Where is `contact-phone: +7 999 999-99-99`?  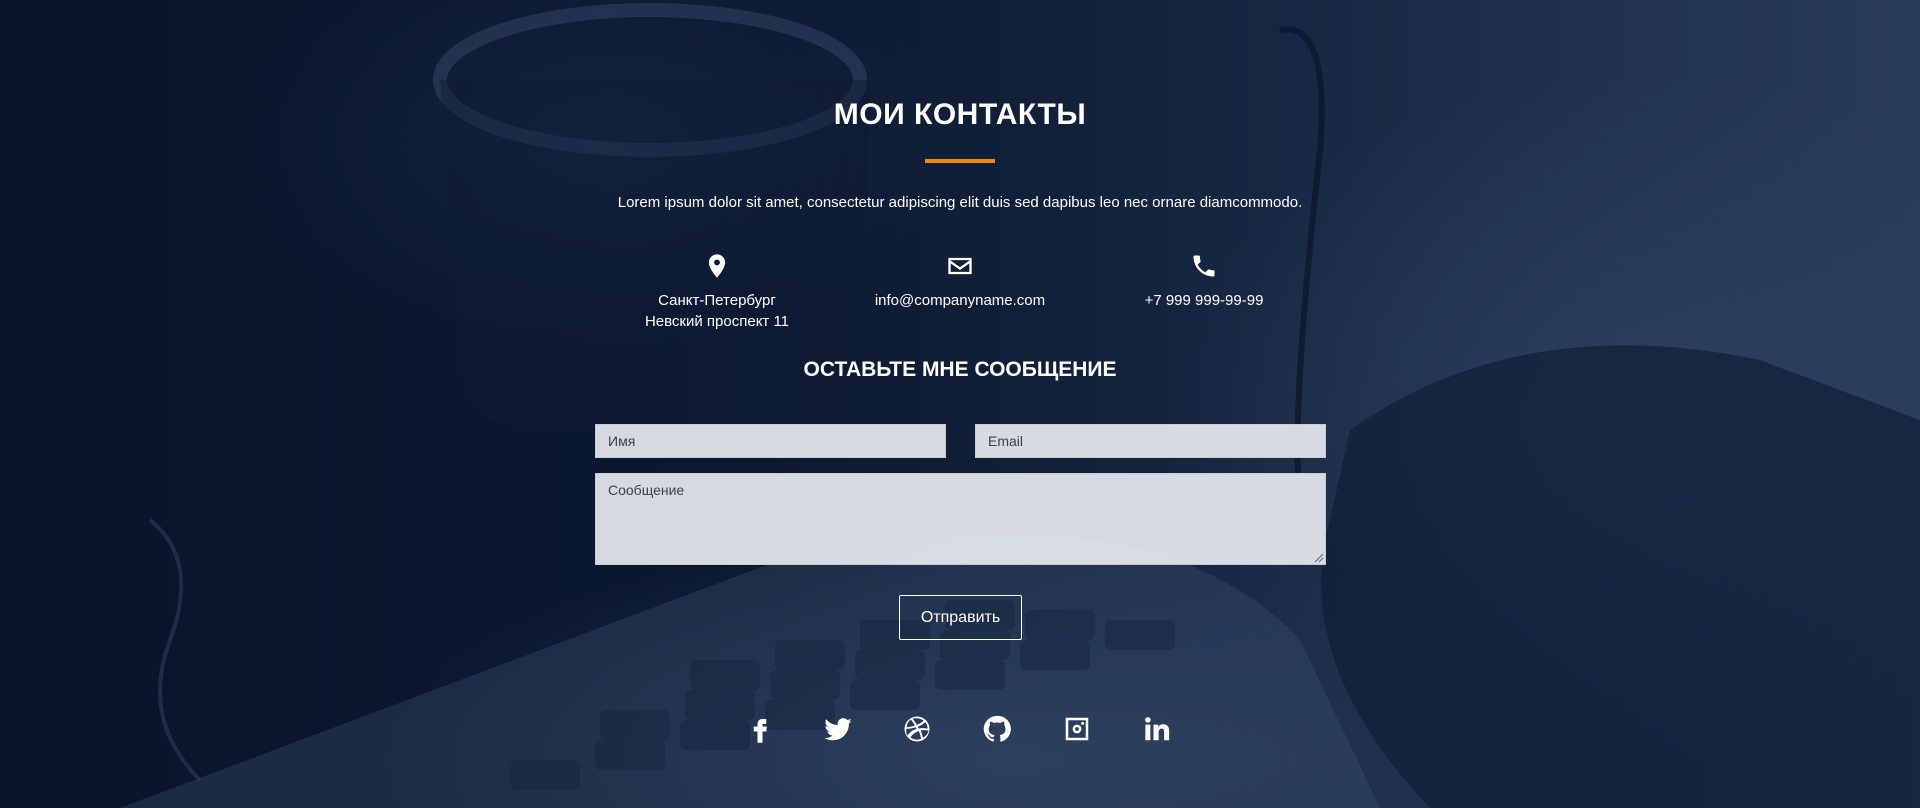
contact-phone: +7 999 999-99-99 is located at coordinates (1204, 281).